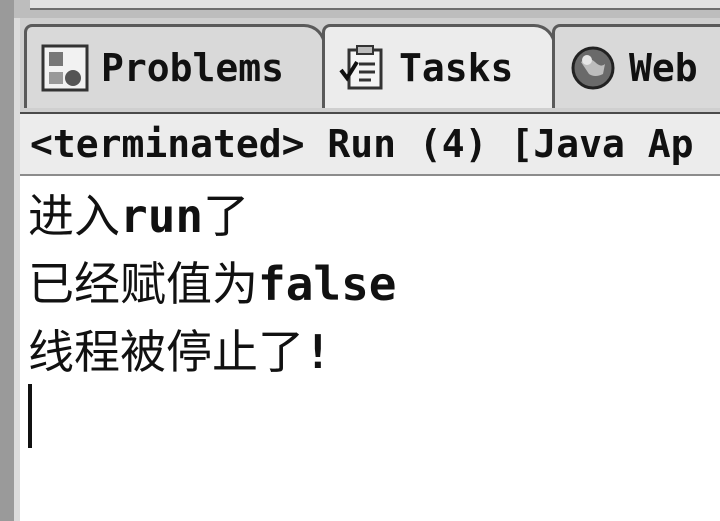 This screenshot has height=521, width=720. I want to click on tab-tasks-label: Tasks, so click(456, 67).